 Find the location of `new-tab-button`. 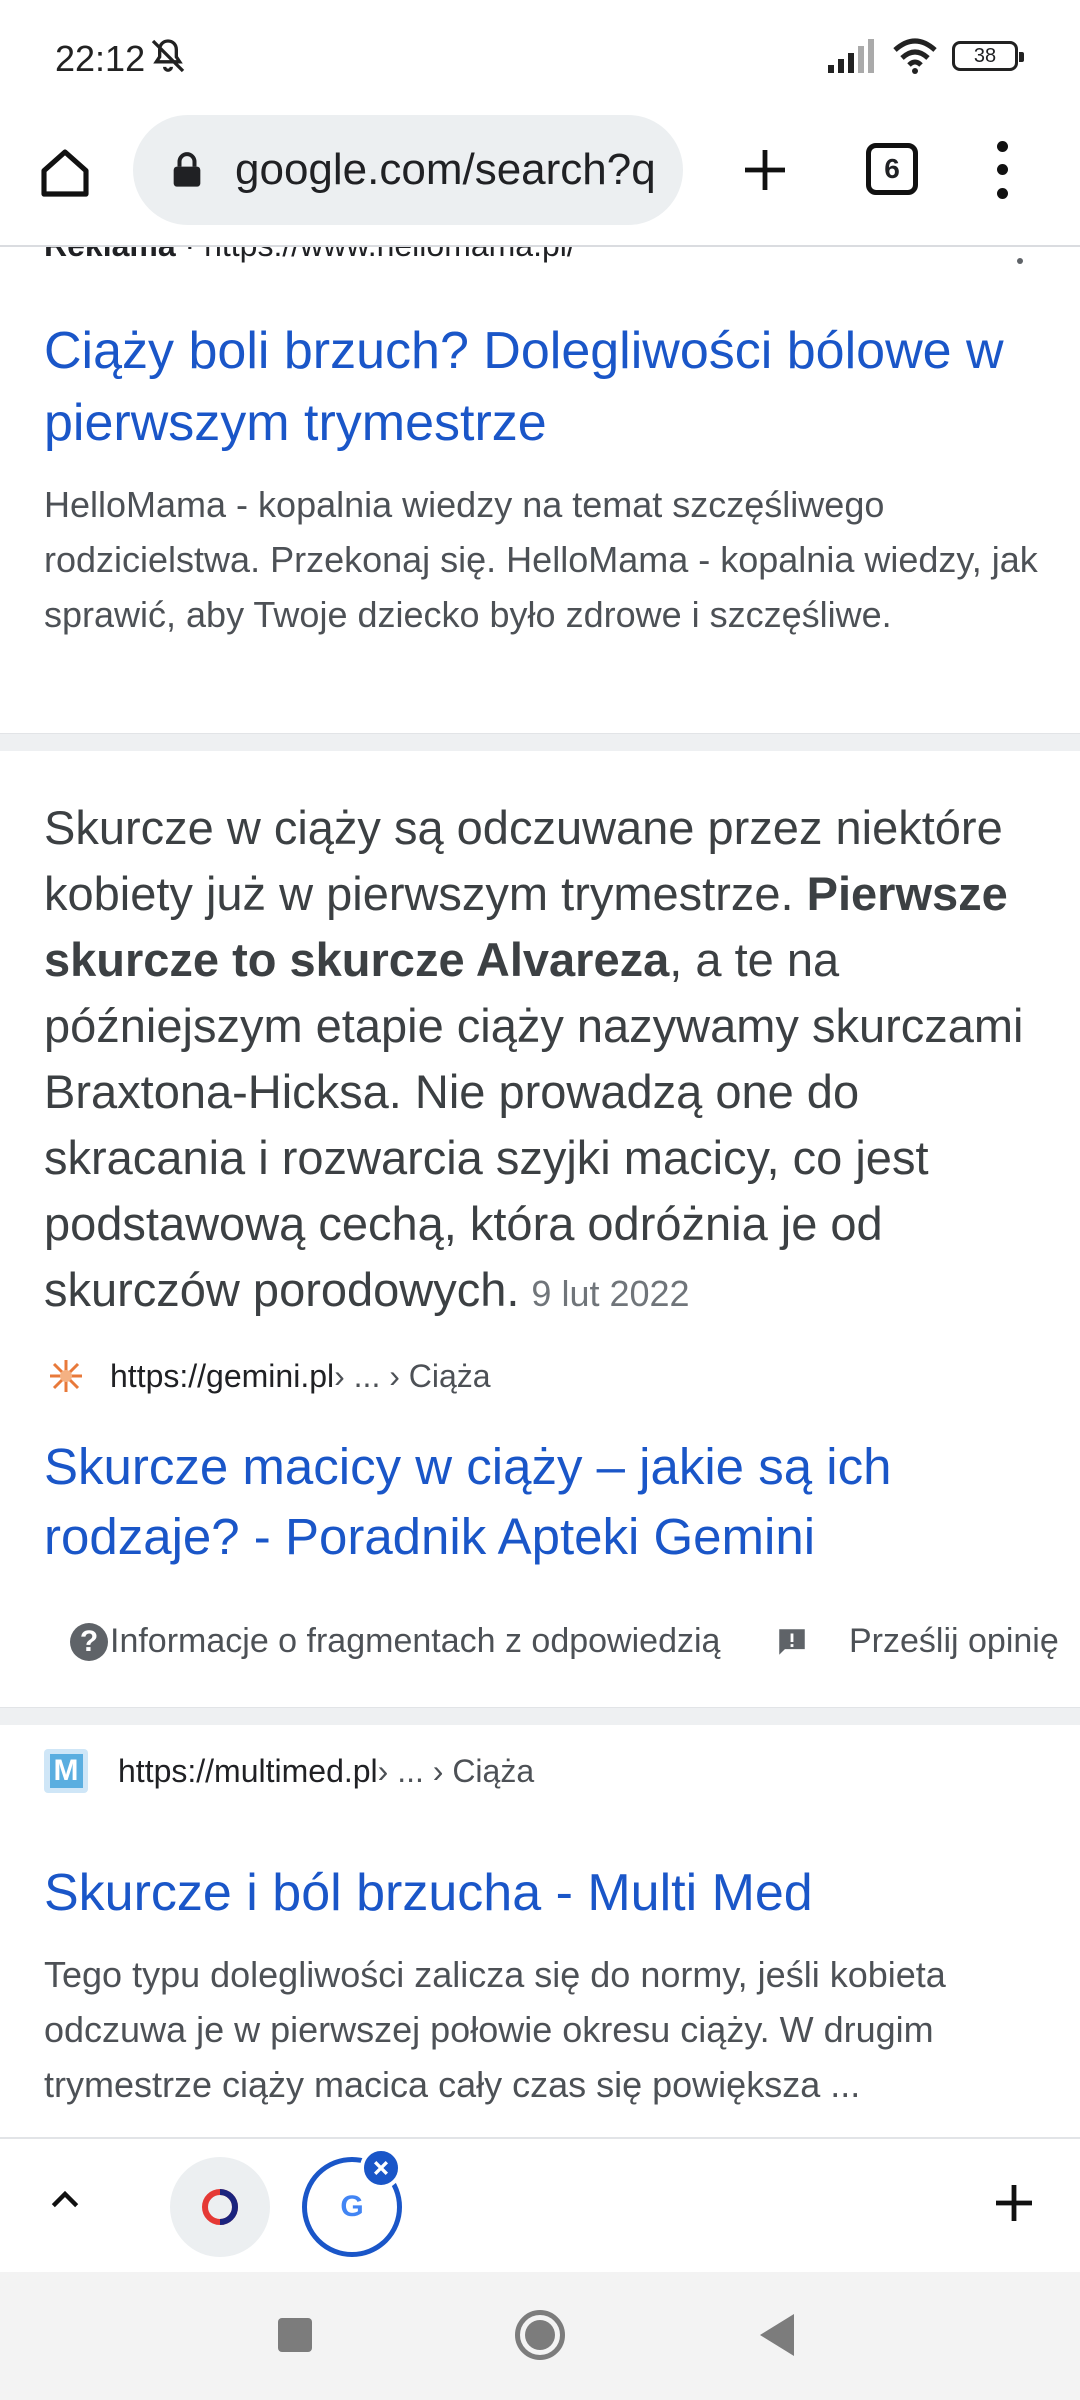

new-tab-button is located at coordinates (765, 170).